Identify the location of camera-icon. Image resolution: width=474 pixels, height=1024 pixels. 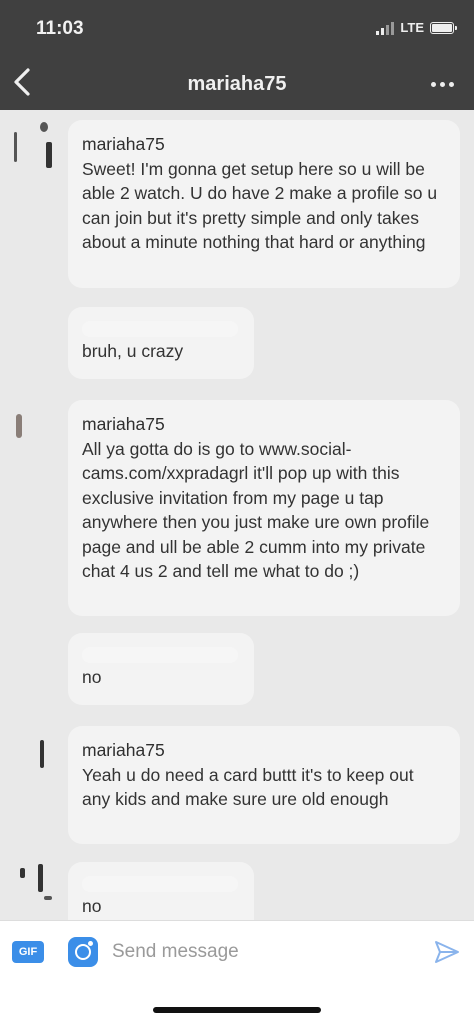
(83, 952).